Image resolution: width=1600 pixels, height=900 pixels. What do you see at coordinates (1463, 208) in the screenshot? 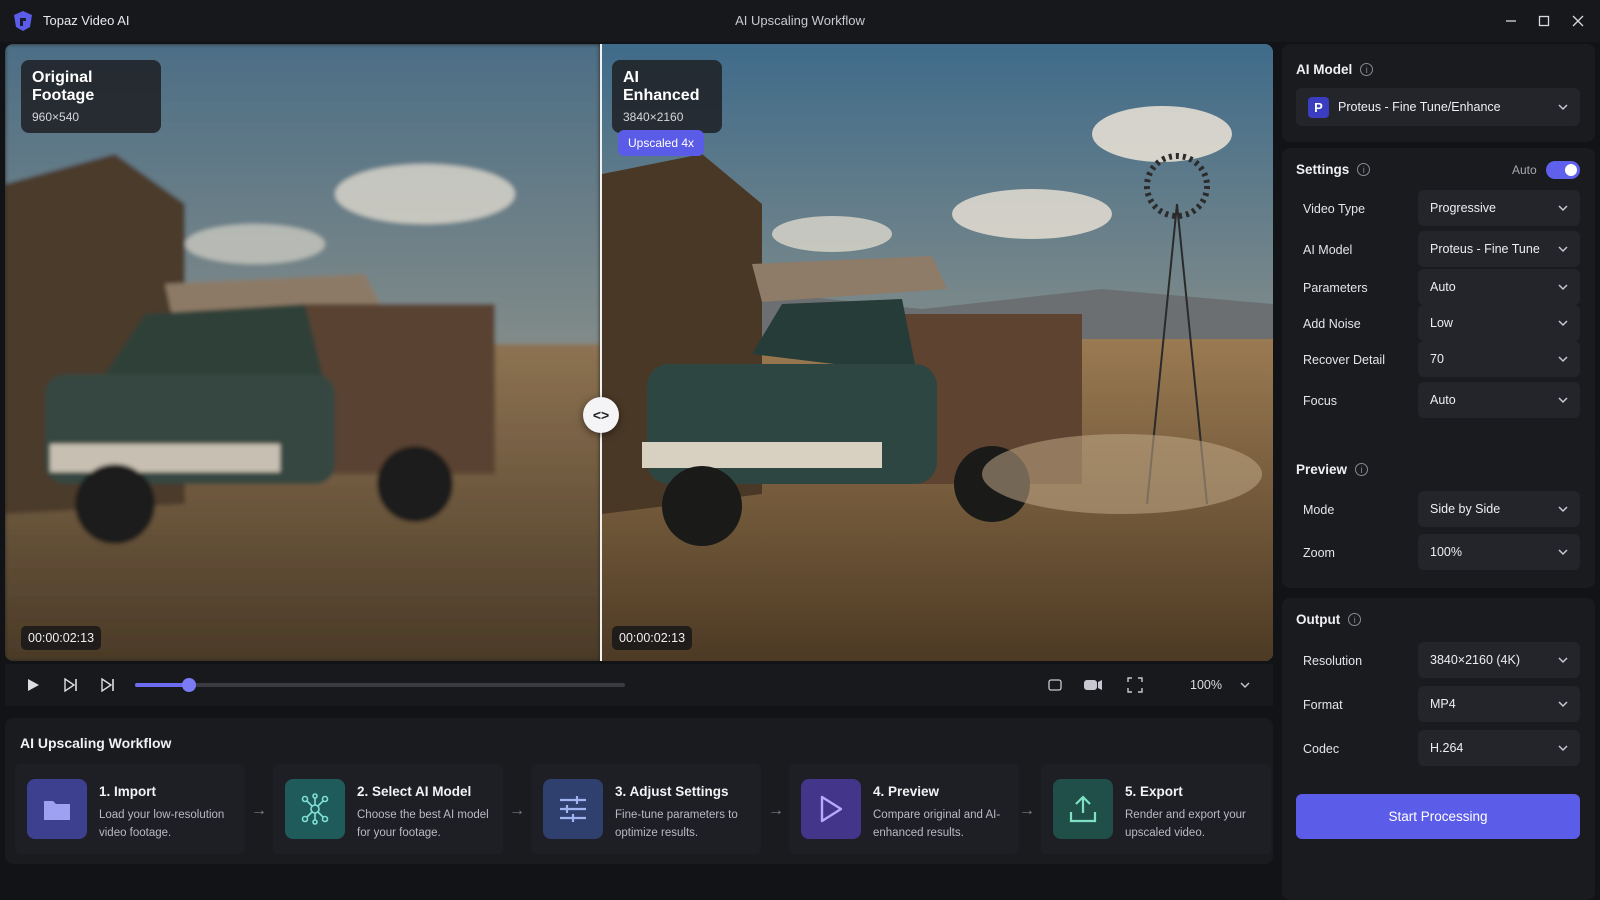
I see `select-value: Progressive` at bounding box center [1463, 208].